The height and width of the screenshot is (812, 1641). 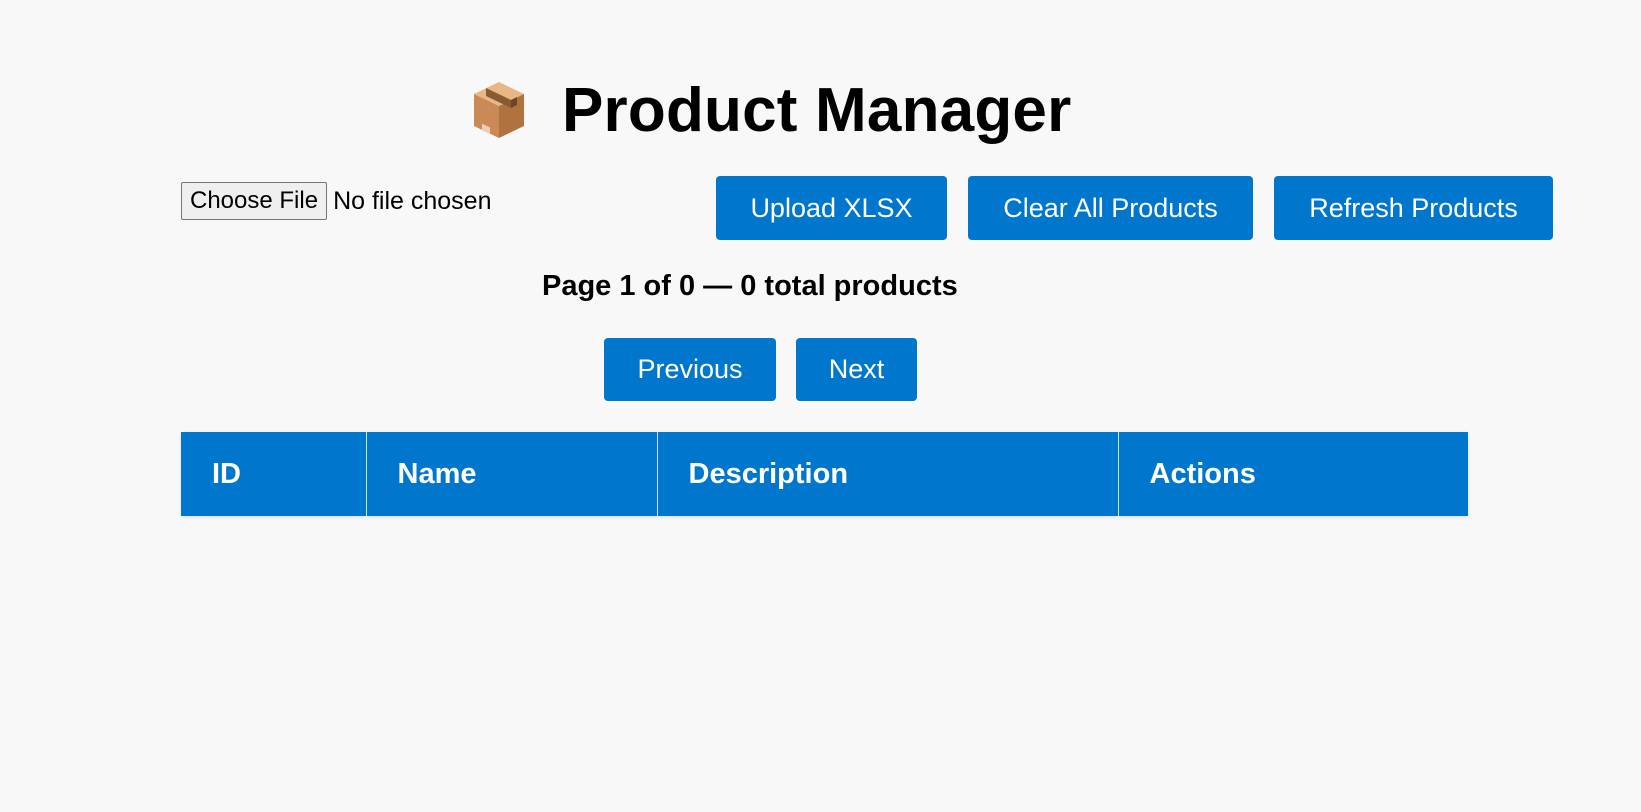 I want to click on table-header-row: ID Name Description Actions, so click(x=824, y=474).